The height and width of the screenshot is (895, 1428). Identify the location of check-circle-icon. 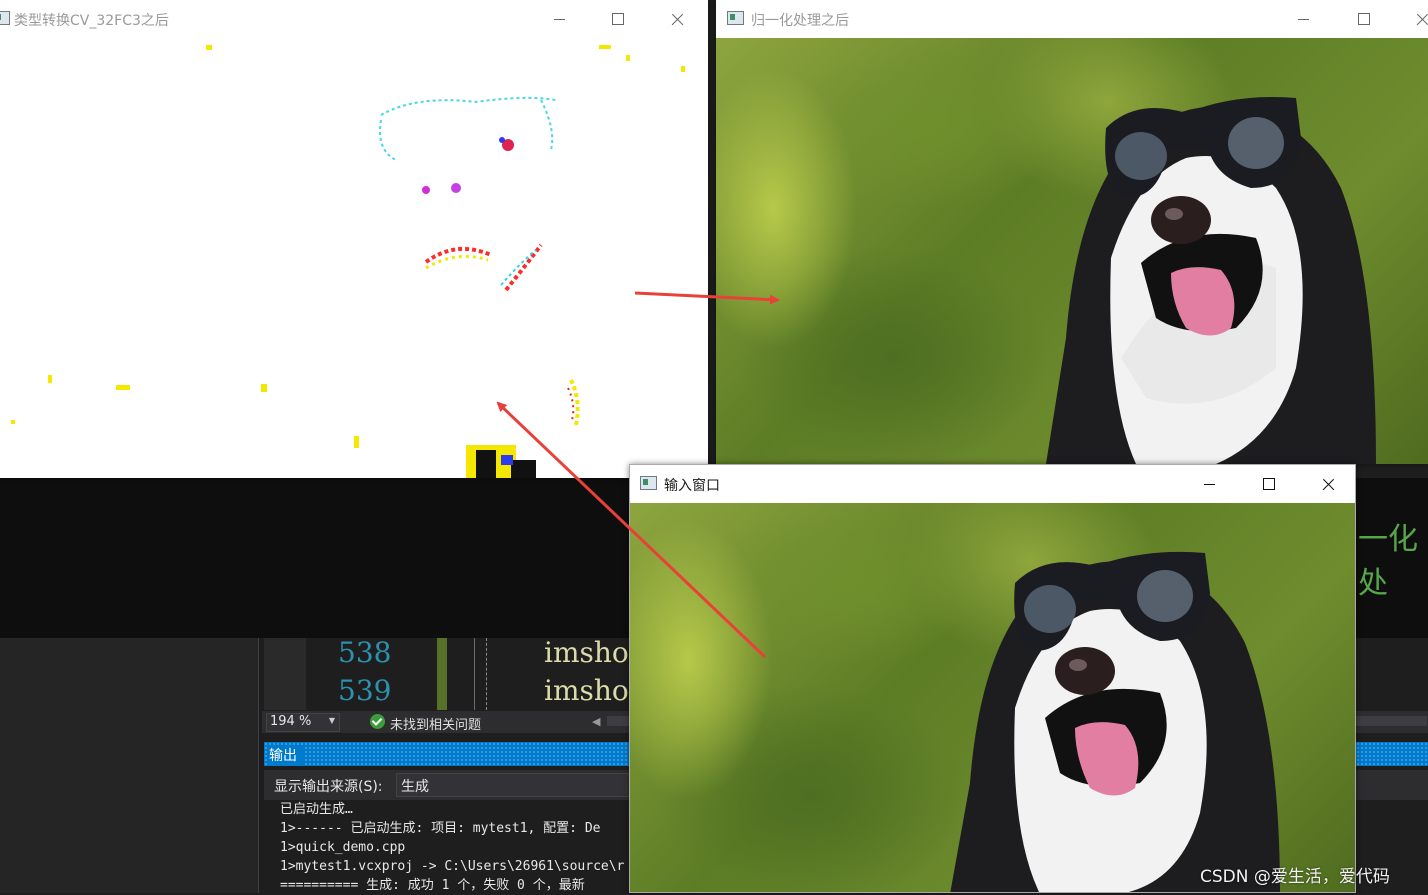
(377, 721).